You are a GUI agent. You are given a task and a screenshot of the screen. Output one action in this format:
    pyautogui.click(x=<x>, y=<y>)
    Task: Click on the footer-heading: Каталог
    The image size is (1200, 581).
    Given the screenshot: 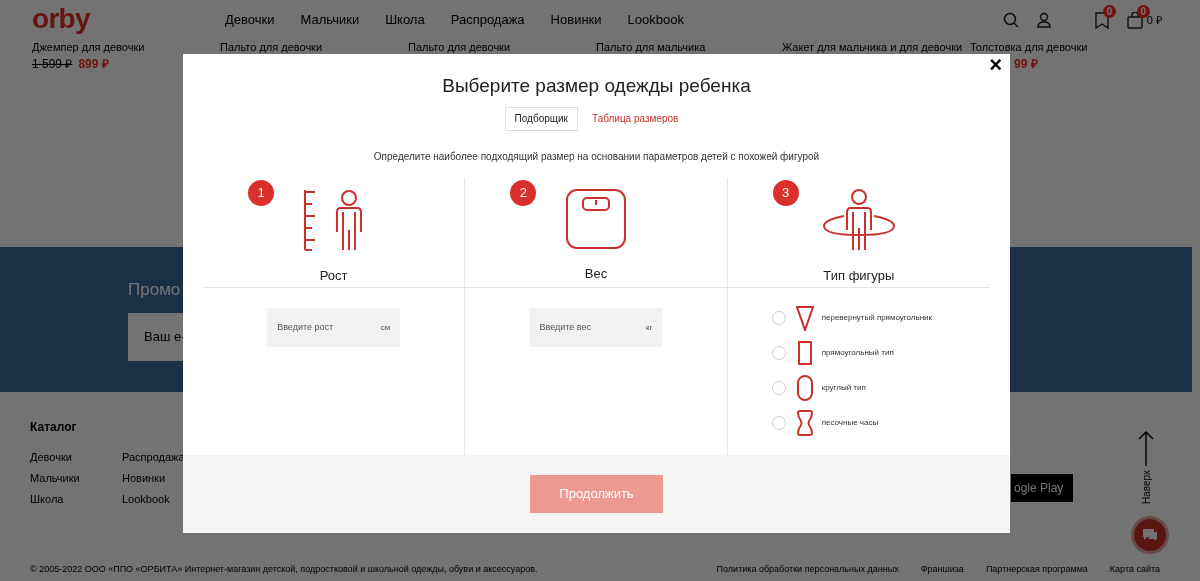 What is the action you would take?
    pyautogui.click(x=53, y=427)
    